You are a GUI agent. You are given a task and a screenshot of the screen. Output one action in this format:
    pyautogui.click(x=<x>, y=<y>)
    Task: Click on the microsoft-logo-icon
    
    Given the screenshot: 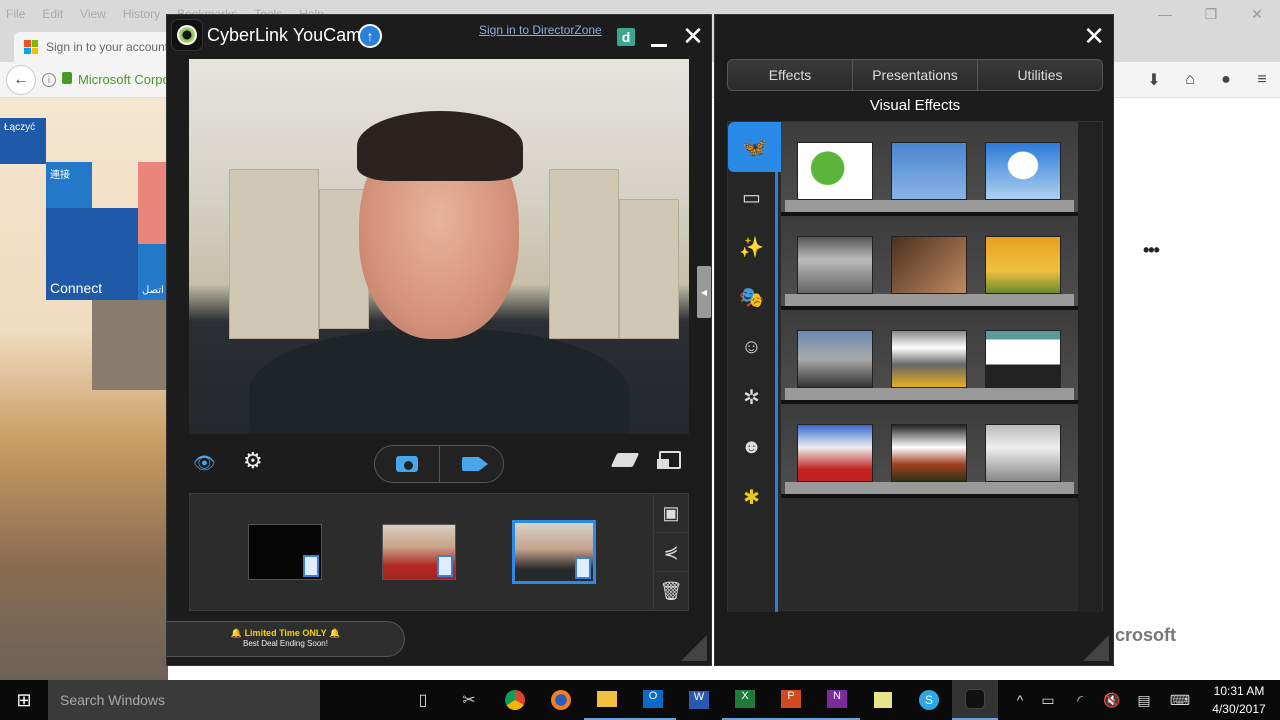 What is the action you would take?
    pyautogui.click(x=31, y=47)
    